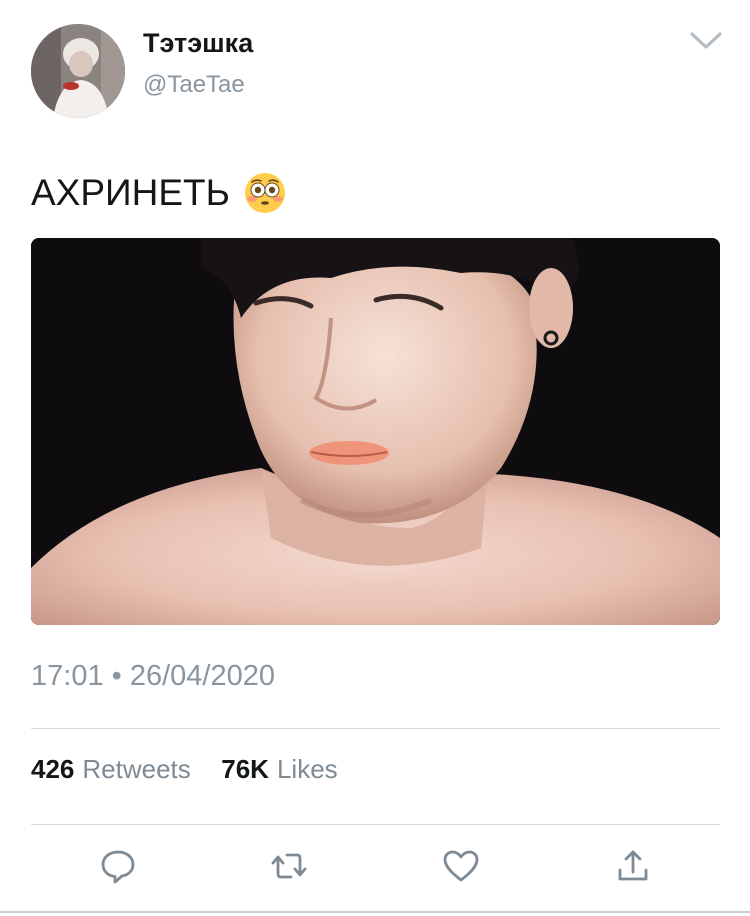 This screenshot has height=916, width=750. I want to click on author-avatar, so click(78, 71).